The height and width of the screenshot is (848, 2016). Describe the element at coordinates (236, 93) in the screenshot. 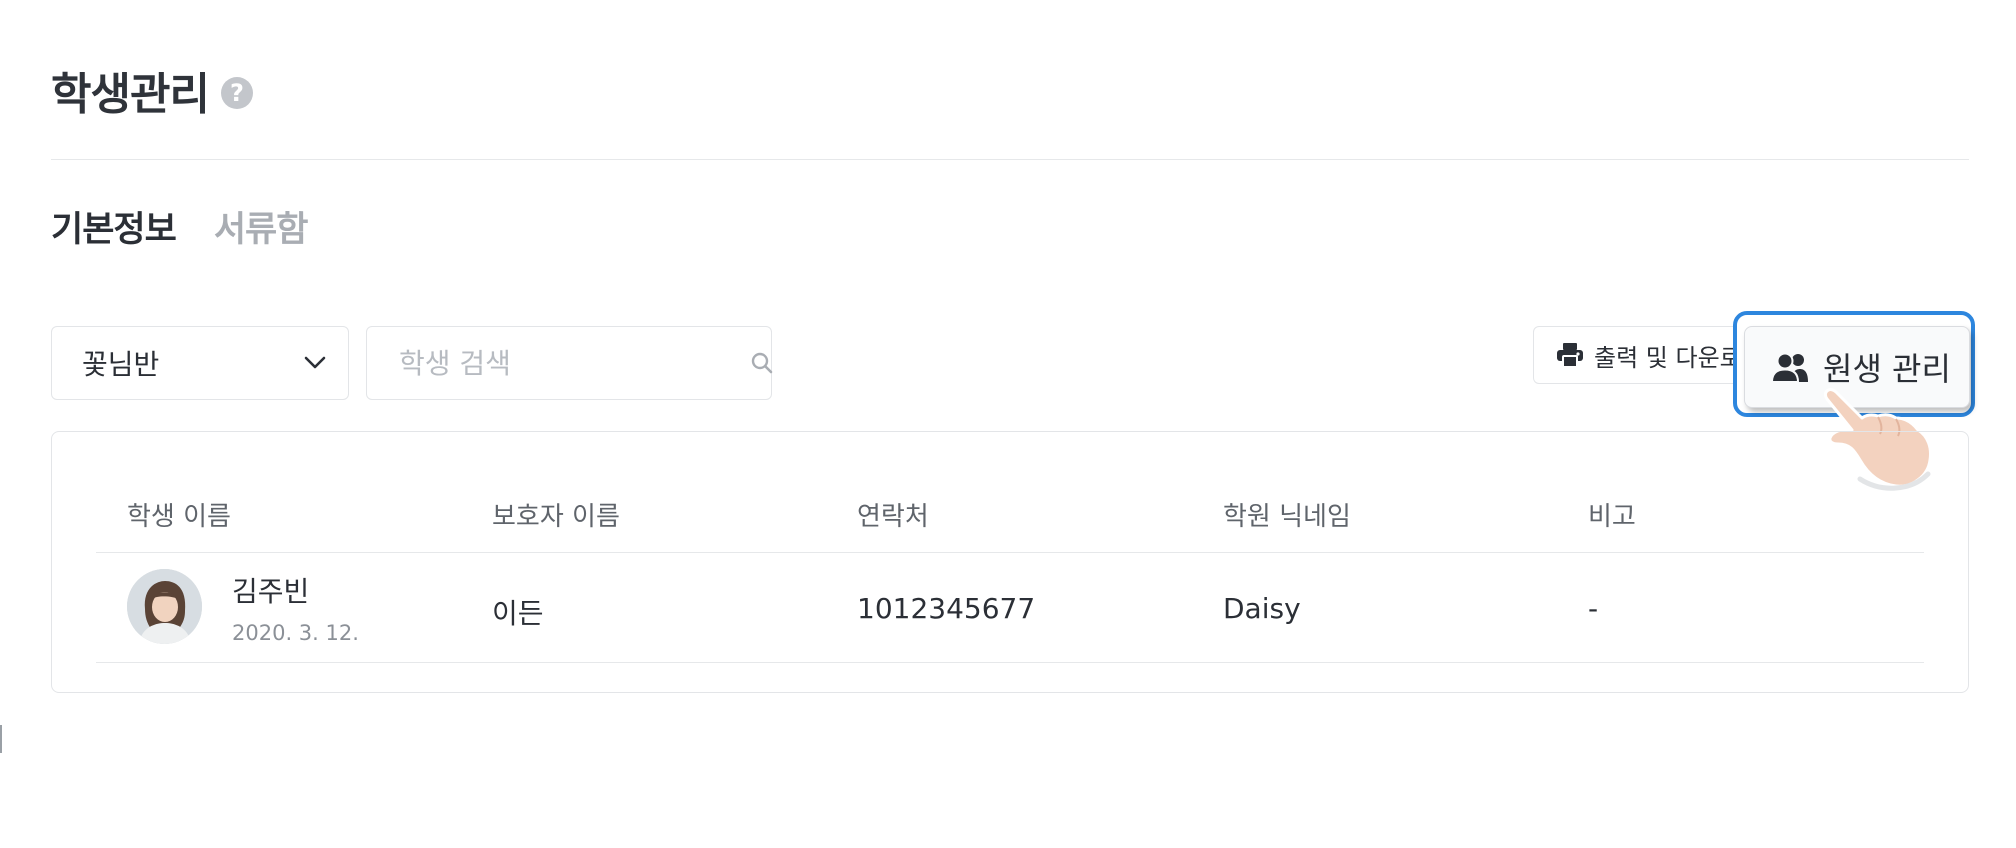

I see `help-circle-icon: ?` at that location.